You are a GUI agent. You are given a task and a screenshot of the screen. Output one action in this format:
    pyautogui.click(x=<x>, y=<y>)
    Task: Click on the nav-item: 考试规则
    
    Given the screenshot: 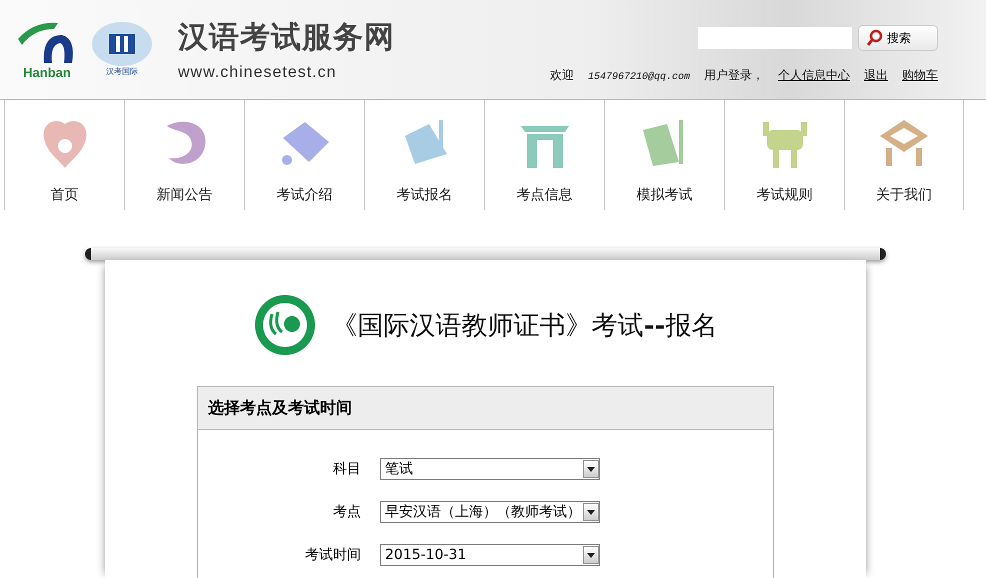 What is the action you would take?
    pyautogui.click(x=784, y=155)
    